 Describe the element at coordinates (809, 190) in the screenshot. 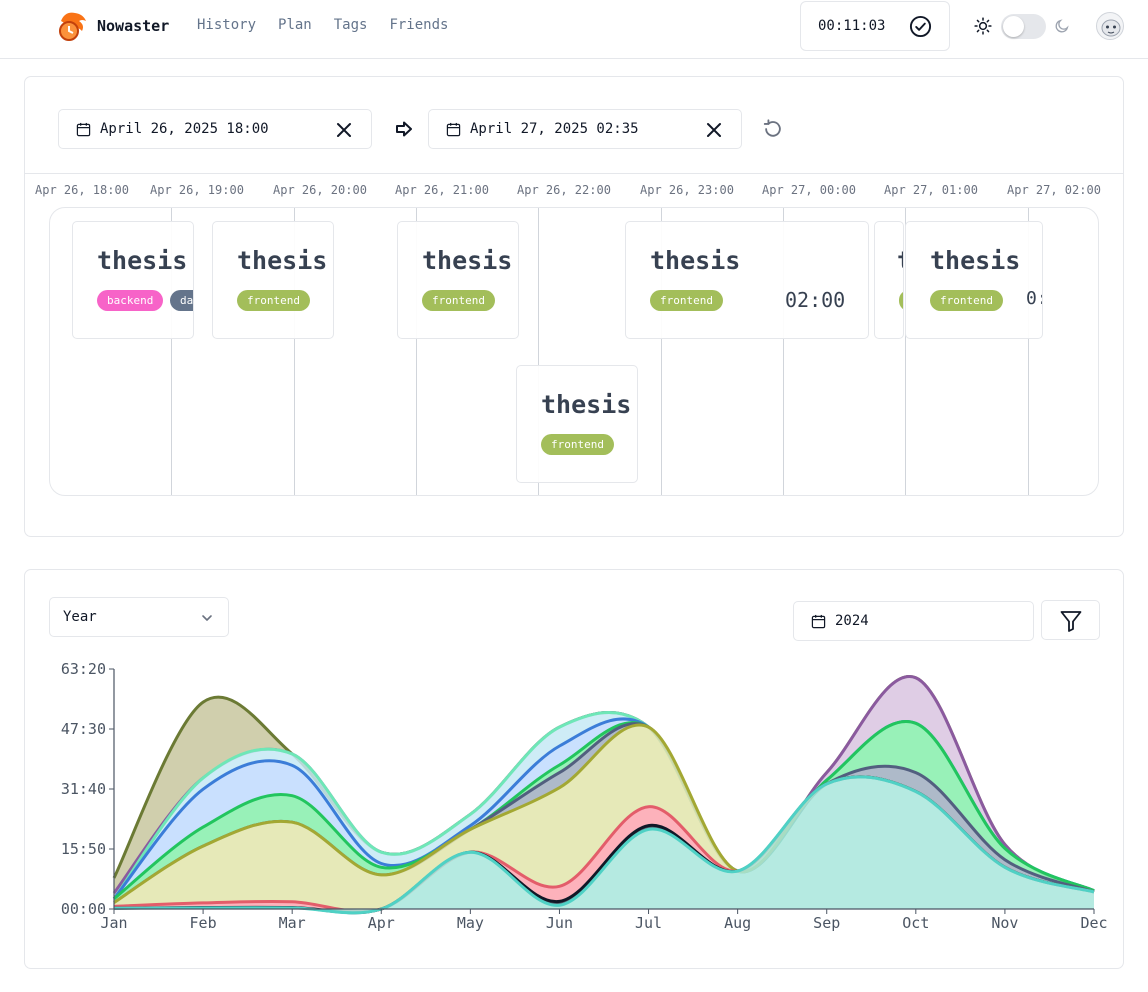

I see `timeline-tick: Apr 27, 00:00` at that location.